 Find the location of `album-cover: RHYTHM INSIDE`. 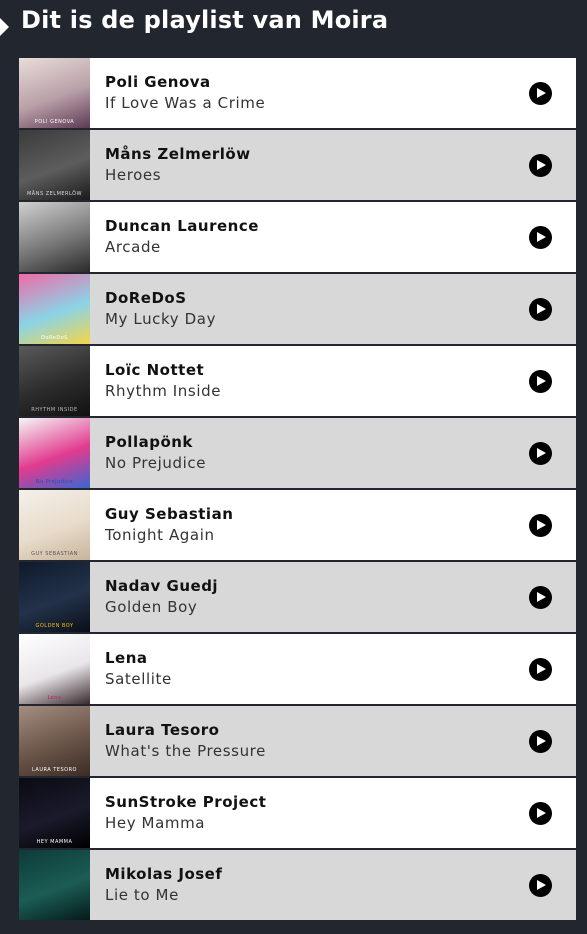

album-cover: RHYTHM INSIDE is located at coordinates (54, 381).